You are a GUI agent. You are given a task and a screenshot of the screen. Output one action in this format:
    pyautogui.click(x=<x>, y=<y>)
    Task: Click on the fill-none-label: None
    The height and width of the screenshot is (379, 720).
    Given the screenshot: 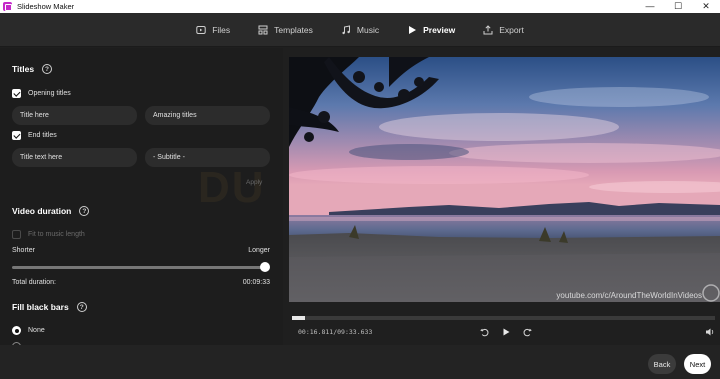 What is the action you would take?
    pyautogui.click(x=36, y=330)
    